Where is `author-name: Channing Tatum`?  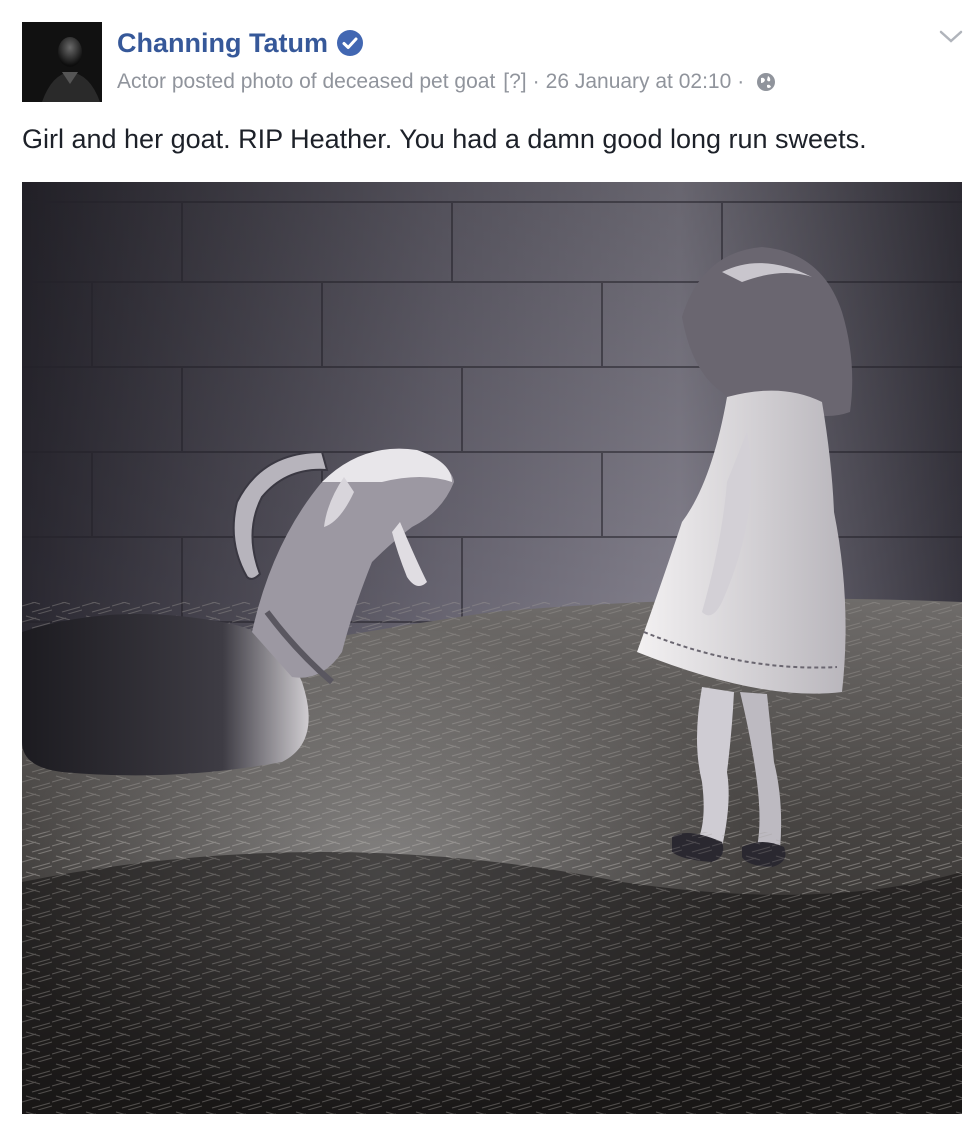 author-name: Channing Tatum is located at coordinates (222, 43).